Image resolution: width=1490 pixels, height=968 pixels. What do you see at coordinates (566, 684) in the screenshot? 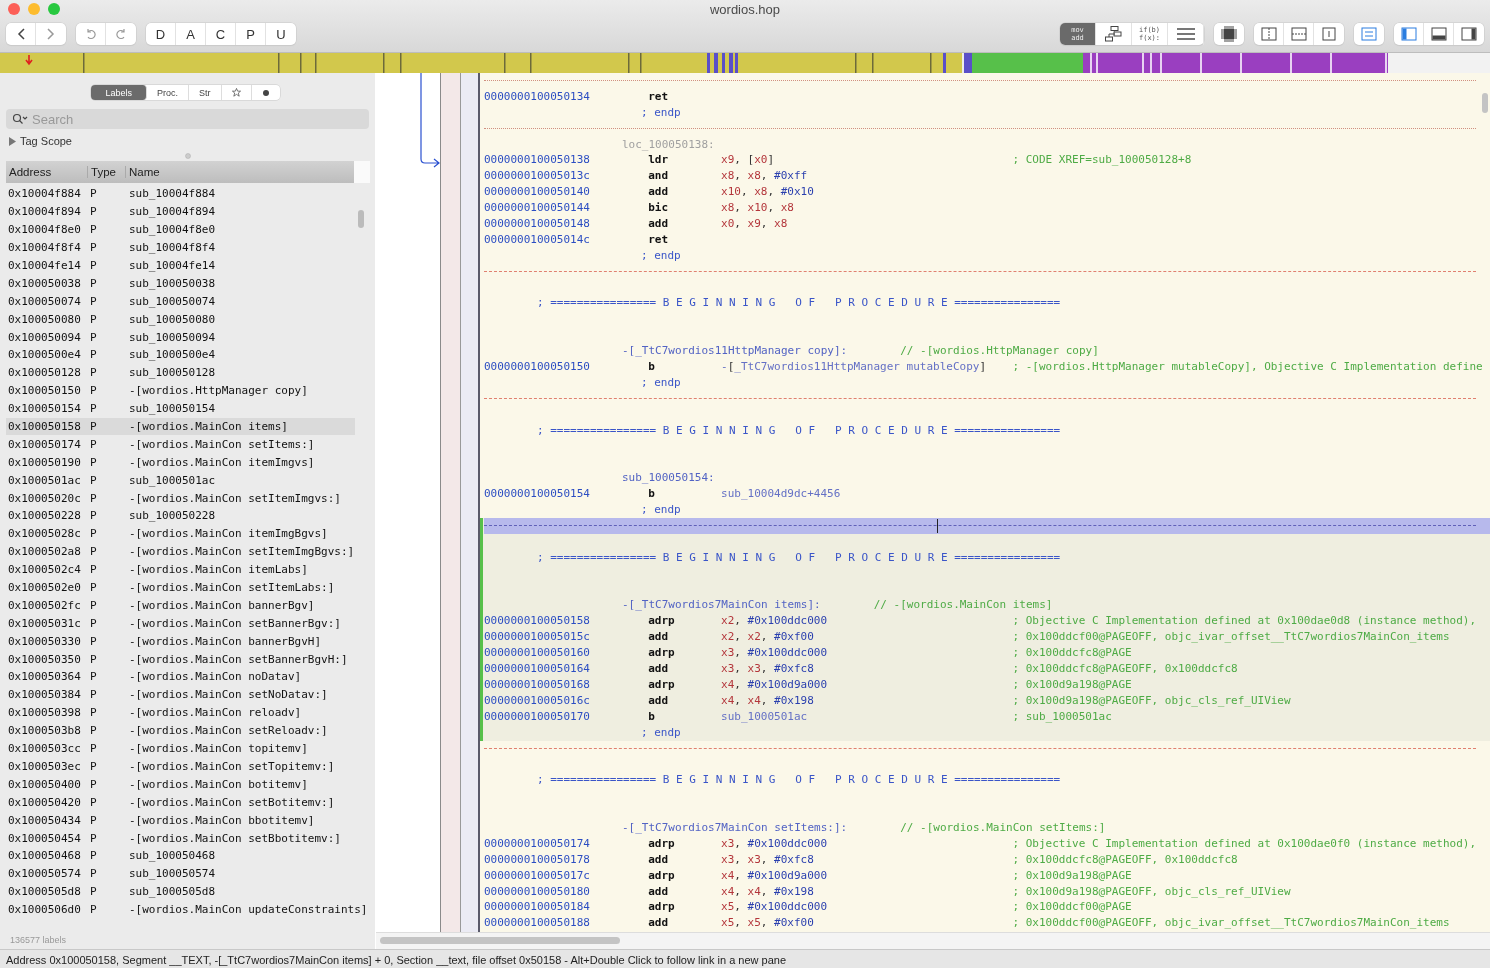
I see `address-text: 0000000100050168` at bounding box center [566, 684].